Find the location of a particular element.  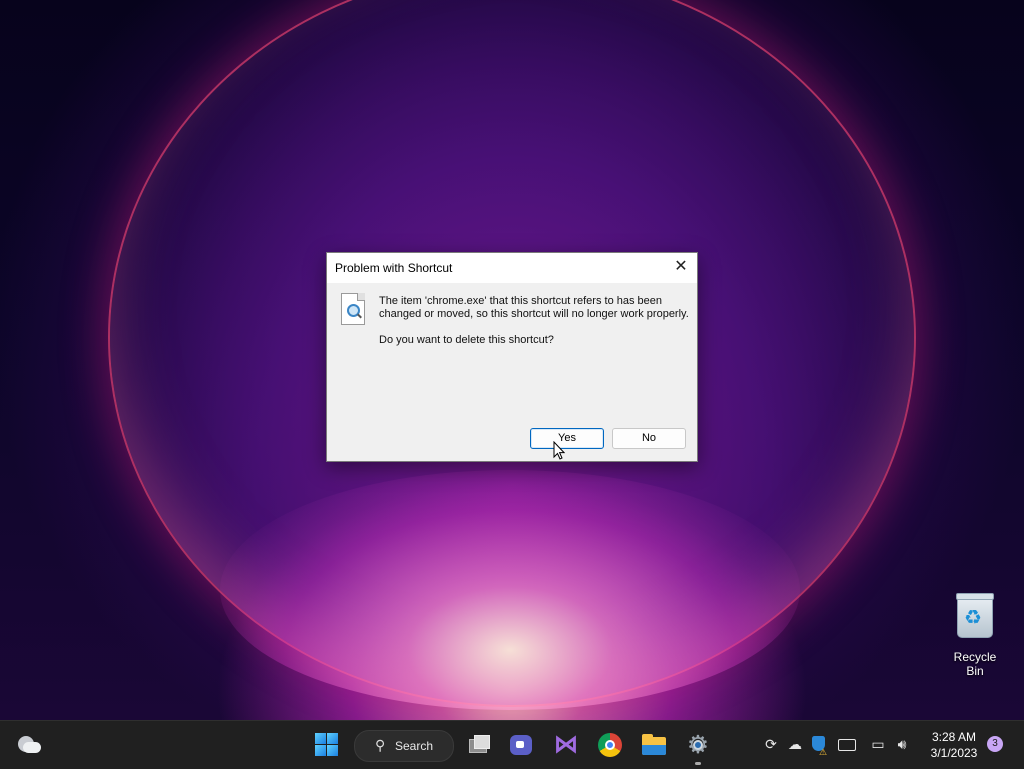

desktop-icon-recycle-bin: ♻ Recycle Bin is located at coordinates (975, 635).